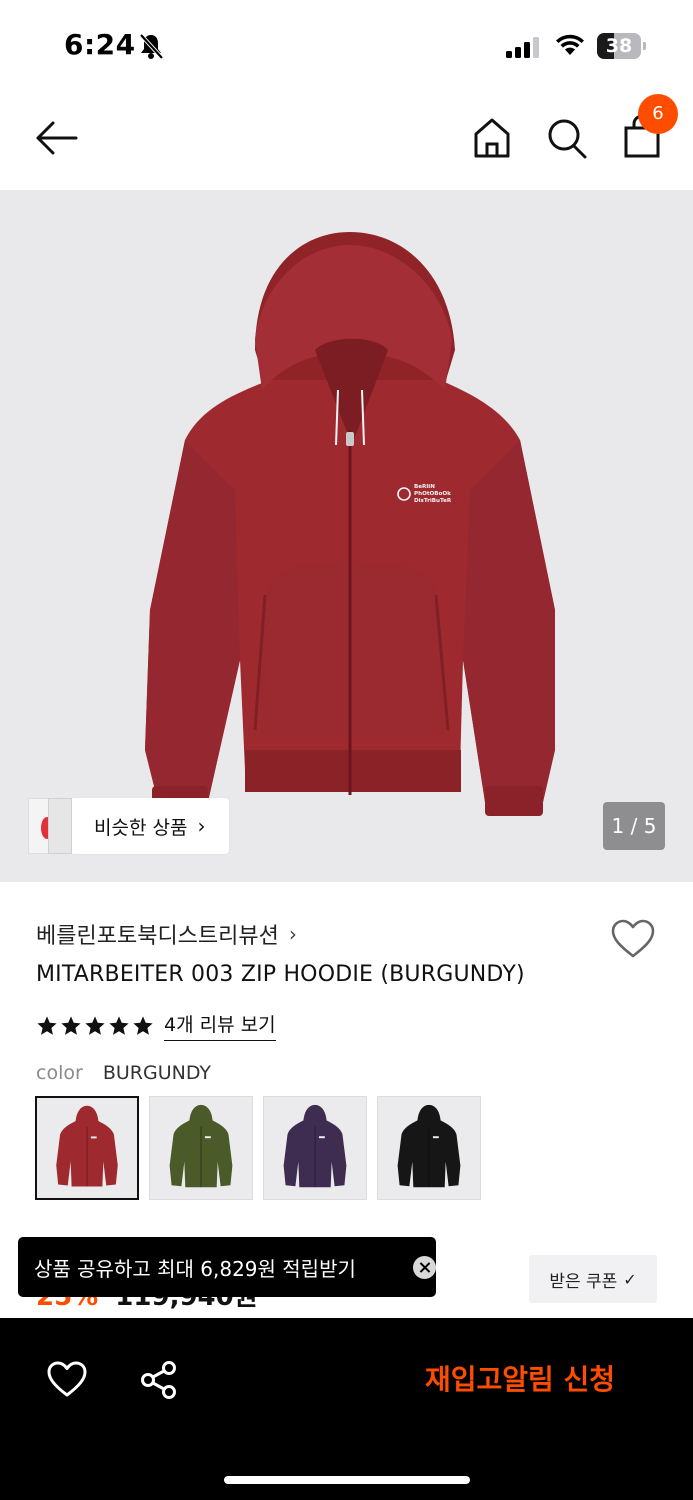 This screenshot has height=1500, width=693. Describe the element at coordinates (630, 1279) in the screenshot. I see `check-icon: ✓` at that location.